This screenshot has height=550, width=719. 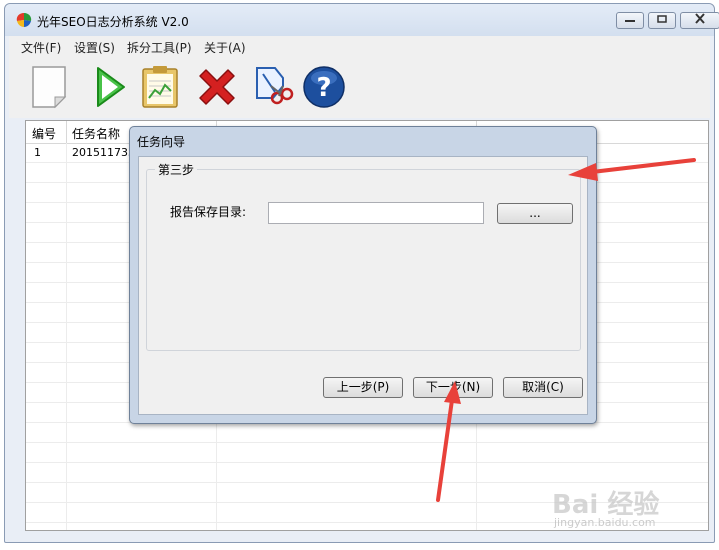 What do you see at coordinates (50, 87) in the screenshot?
I see `new-document-icon` at bounding box center [50, 87].